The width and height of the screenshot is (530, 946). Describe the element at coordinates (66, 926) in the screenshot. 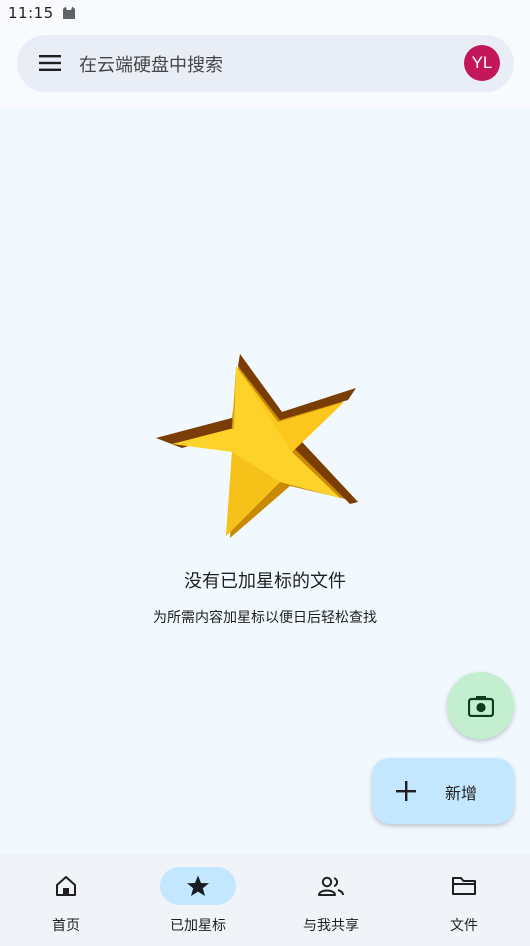

I see `nav-label-home: 首页` at that location.